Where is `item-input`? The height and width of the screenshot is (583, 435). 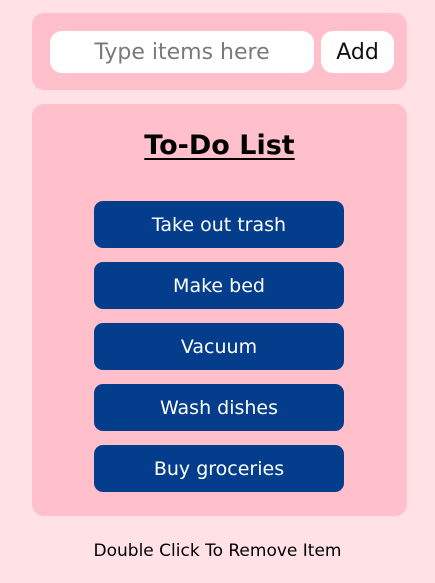 item-input is located at coordinates (182, 52).